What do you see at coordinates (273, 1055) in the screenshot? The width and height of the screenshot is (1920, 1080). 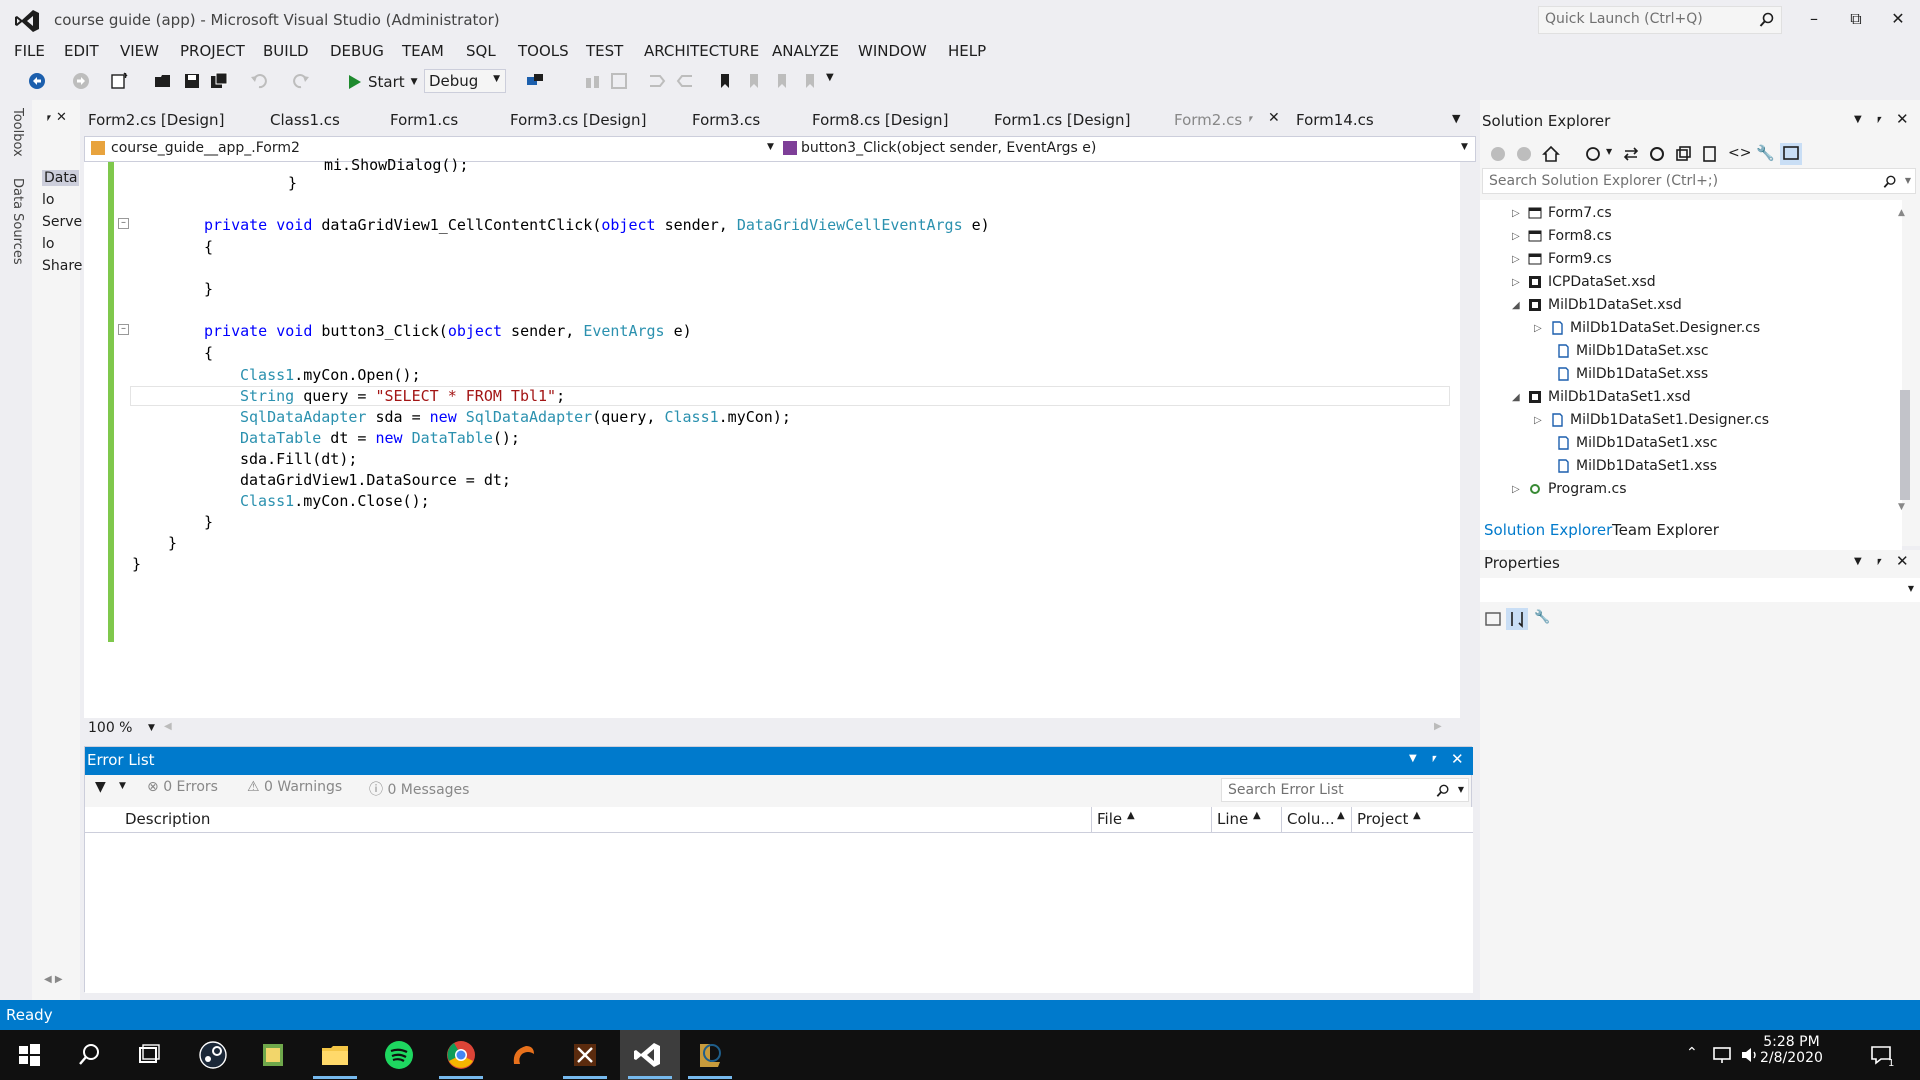 I see `file-manager-icon` at bounding box center [273, 1055].